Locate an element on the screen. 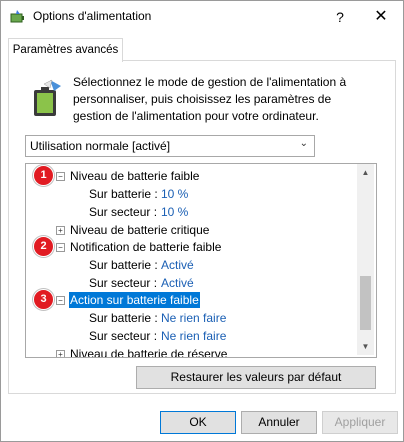  callout-badge-1: 1 is located at coordinates (43, 175).